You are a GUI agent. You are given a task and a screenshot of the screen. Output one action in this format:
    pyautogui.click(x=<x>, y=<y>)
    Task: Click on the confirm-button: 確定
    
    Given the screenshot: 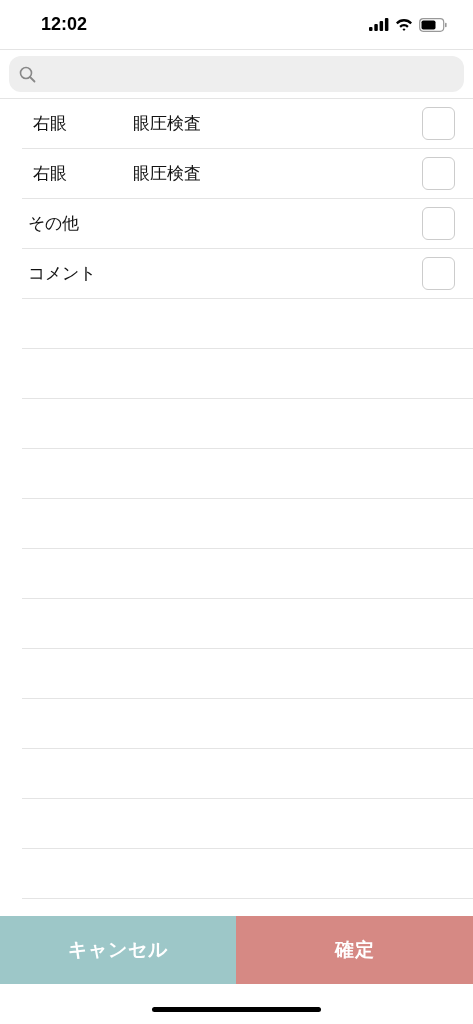 What is the action you would take?
    pyautogui.click(x=354, y=950)
    